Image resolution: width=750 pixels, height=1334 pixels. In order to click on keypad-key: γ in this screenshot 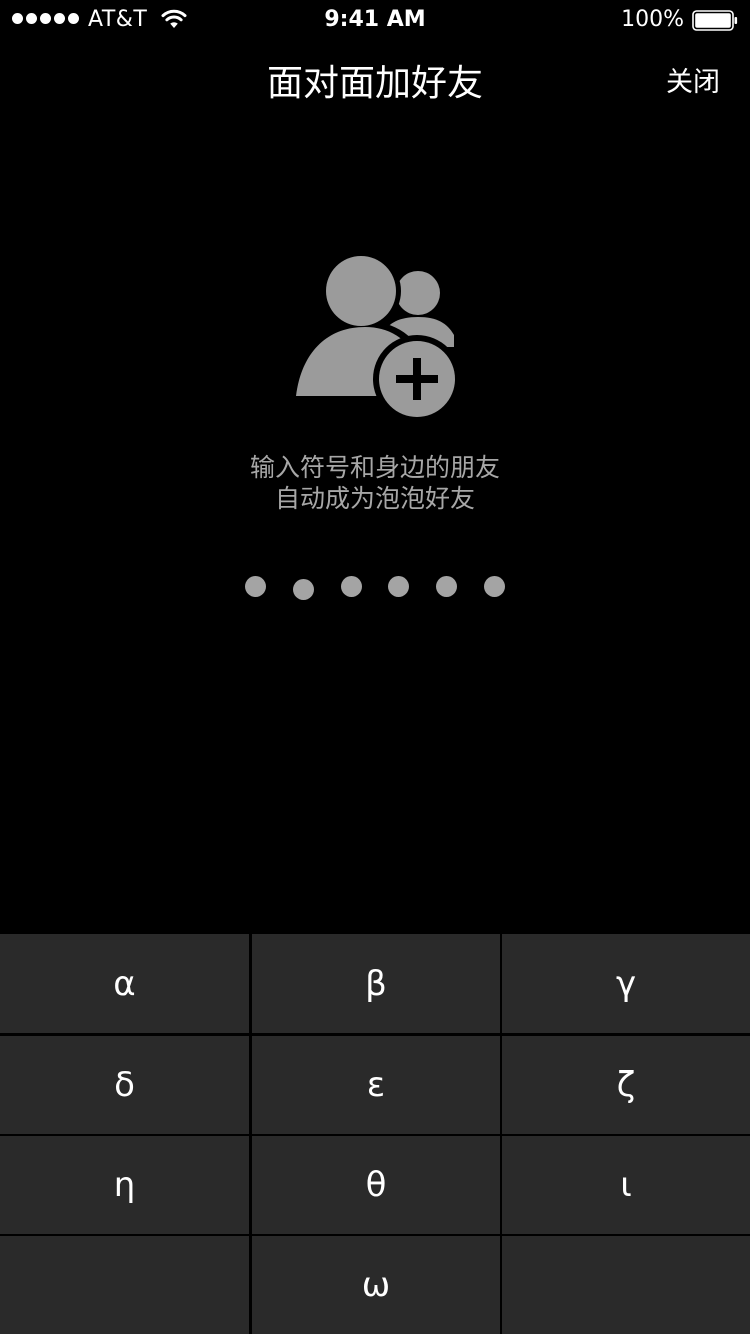, I will do `click(626, 983)`.